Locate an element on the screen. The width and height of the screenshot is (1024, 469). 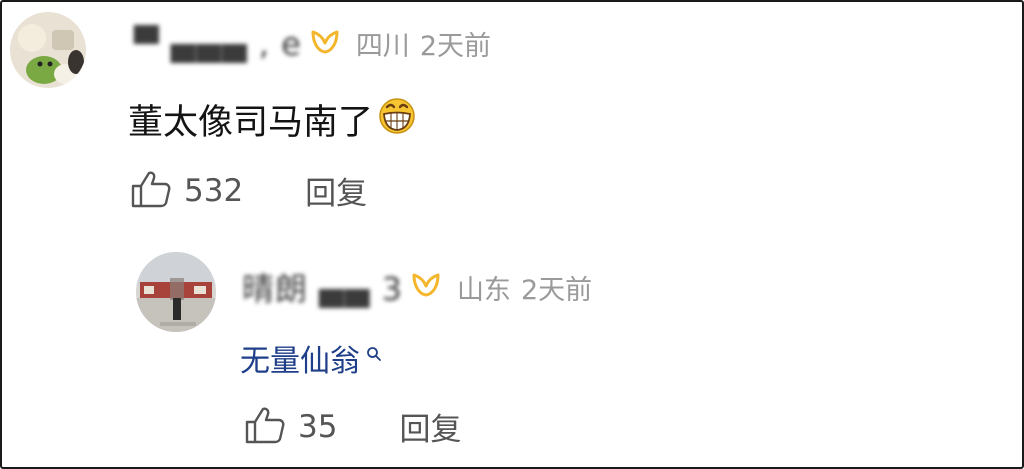
comment-text: 董太像司马南了 is located at coordinates (272, 119).